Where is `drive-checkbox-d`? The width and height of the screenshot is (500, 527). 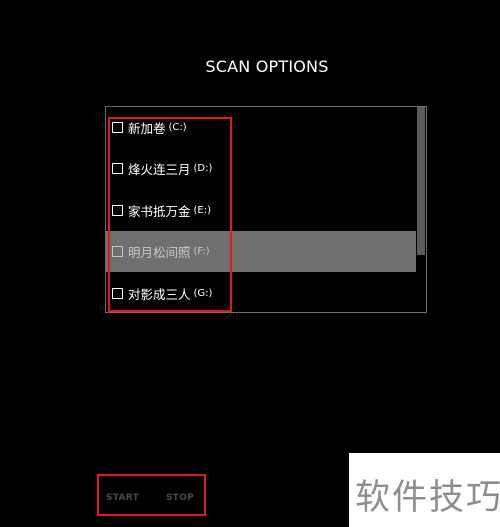
drive-checkbox-d is located at coordinates (117, 168).